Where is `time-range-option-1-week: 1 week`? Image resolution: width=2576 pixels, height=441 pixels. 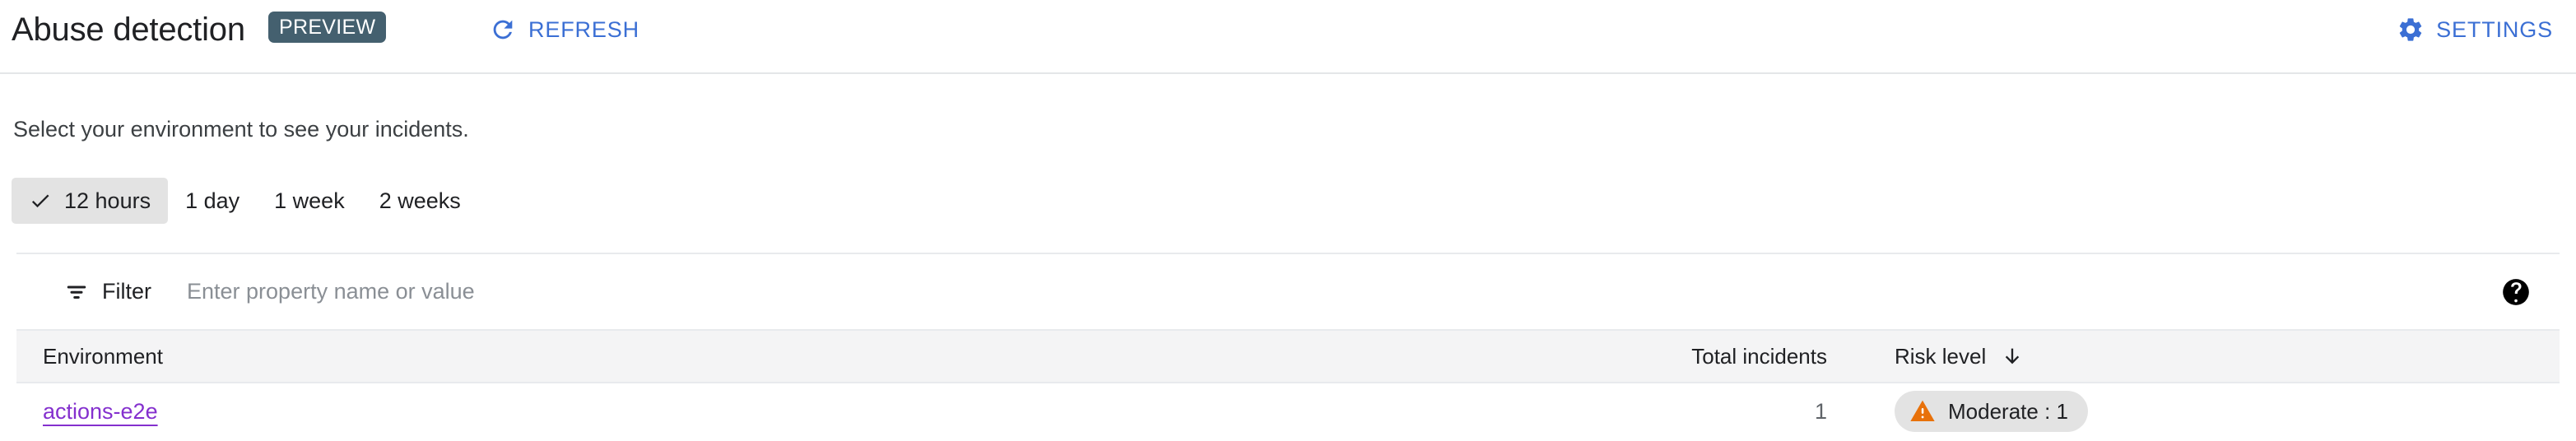 time-range-option-1-week: 1 week is located at coordinates (309, 201).